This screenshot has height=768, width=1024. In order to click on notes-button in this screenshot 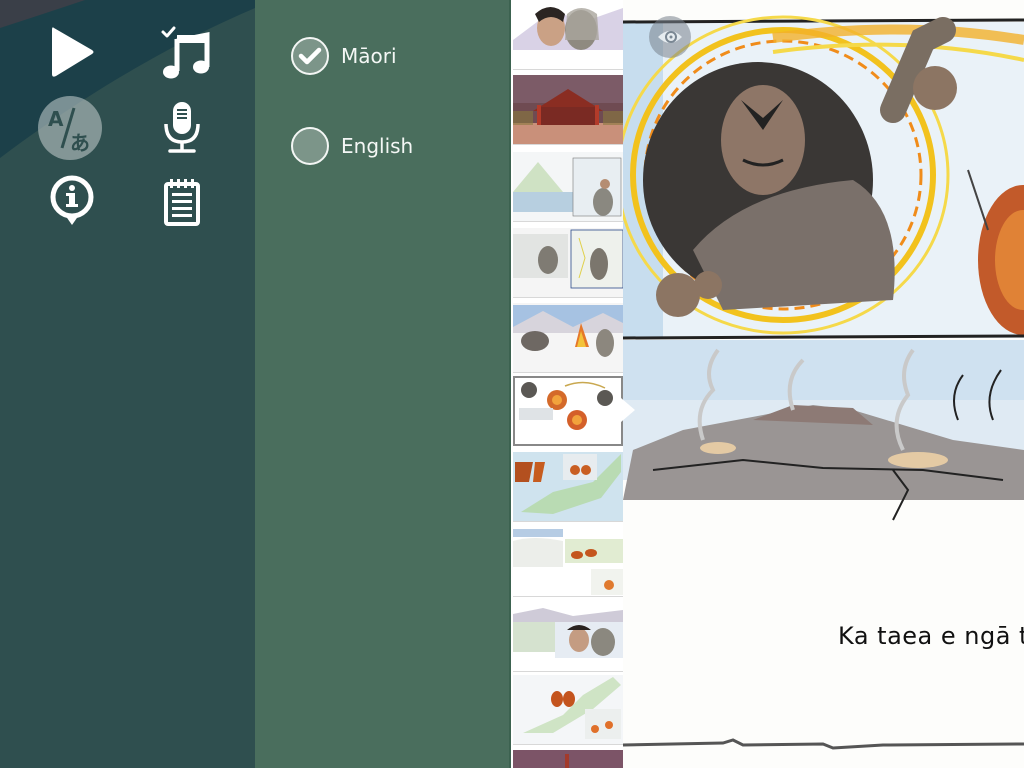, I will do `click(182, 202)`.